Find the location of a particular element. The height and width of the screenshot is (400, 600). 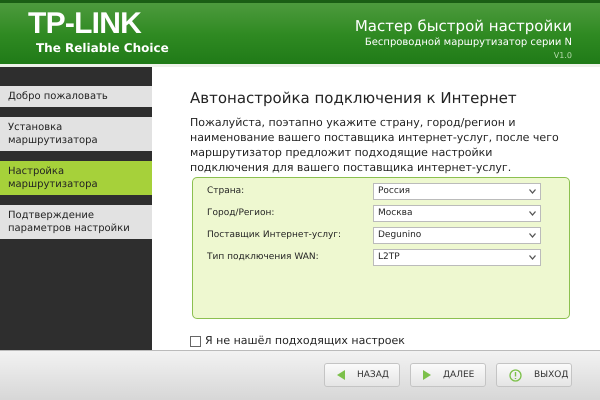

back-button: НАЗАД is located at coordinates (362, 375).